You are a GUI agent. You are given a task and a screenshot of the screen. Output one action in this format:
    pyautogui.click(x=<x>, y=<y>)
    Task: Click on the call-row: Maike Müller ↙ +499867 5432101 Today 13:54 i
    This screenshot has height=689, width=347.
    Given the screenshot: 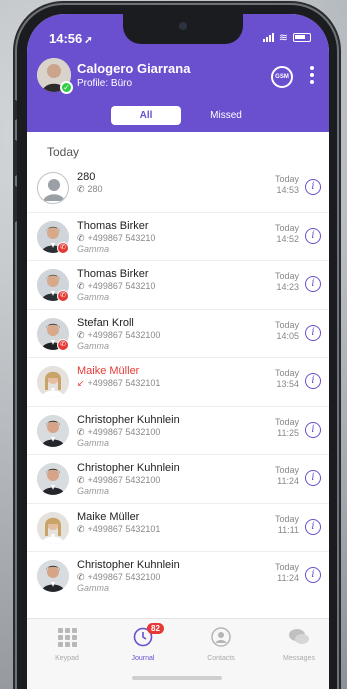 What is the action you would take?
    pyautogui.click(x=178, y=382)
    